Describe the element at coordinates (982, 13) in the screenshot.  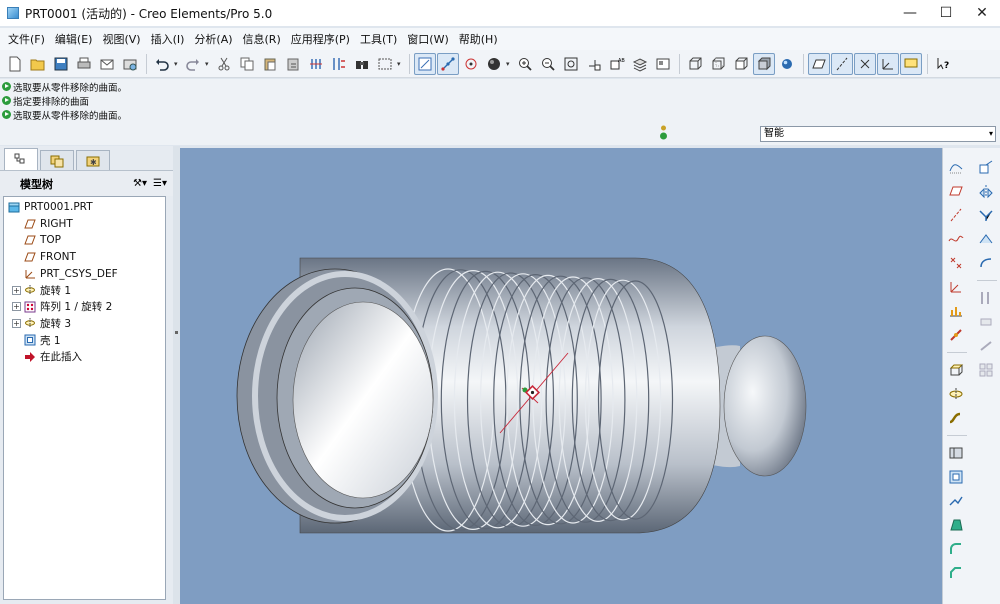
I see `close-icon: ✕` at that location.